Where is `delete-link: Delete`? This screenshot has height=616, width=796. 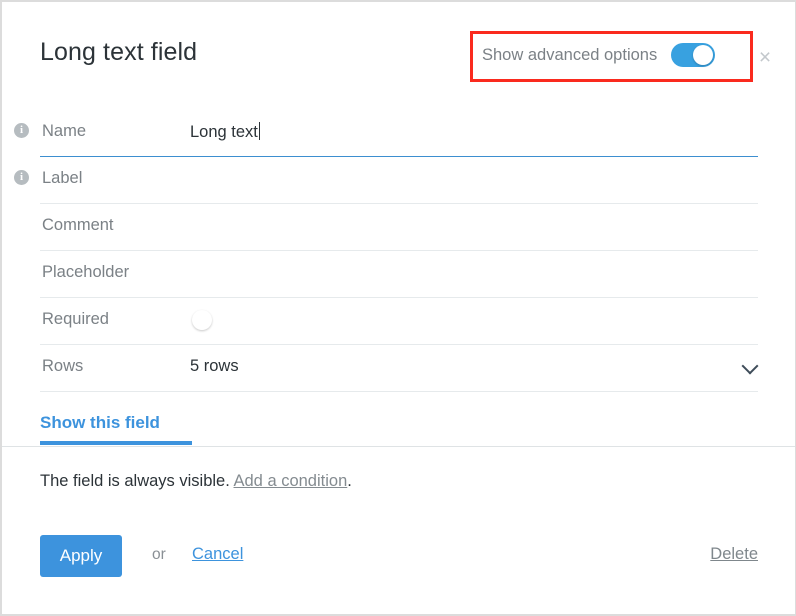
delete-link: Delete is located at coordinates (734, 554).